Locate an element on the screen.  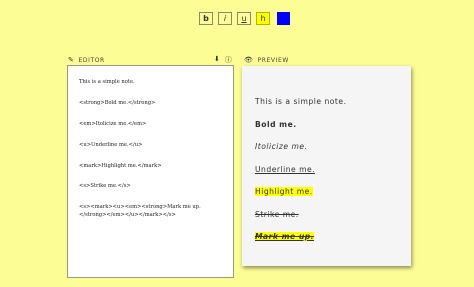
editor-line: <s>Strike me.</s> is located at coordinates (105, 186).